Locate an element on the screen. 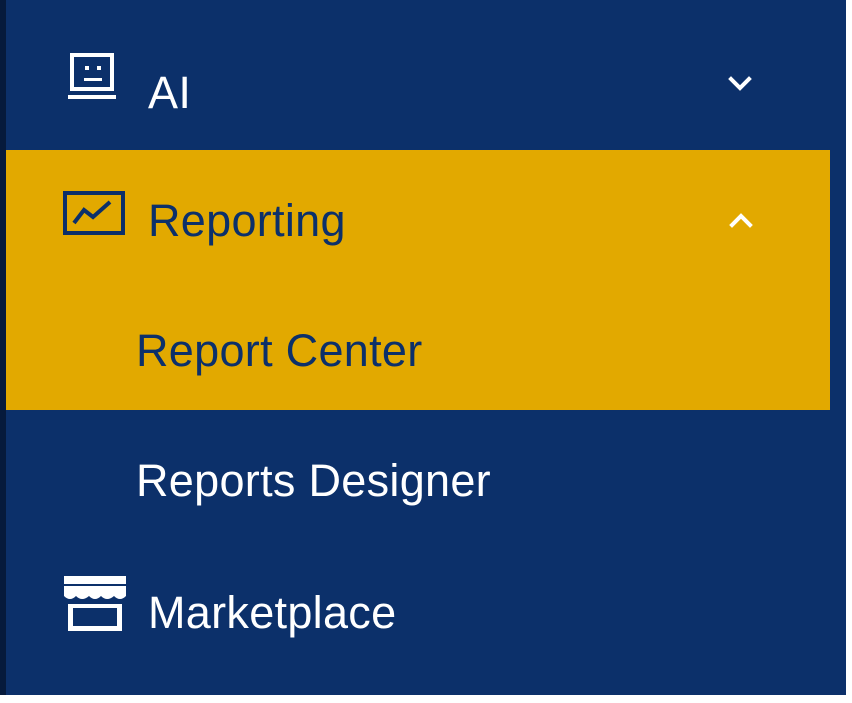 Image resolution: width=852 pixels, height=703 pixels. bottom-gap is located at coordinates (423, 699).